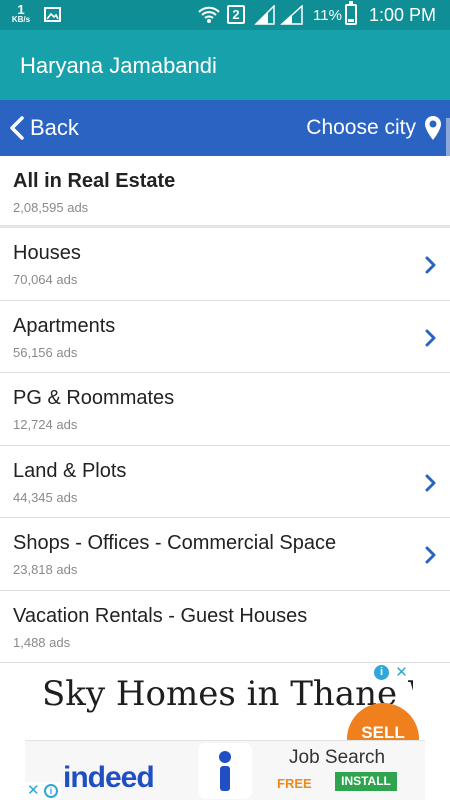 The height and width of the screenshot is (800, 450). I want to click on ad-info-icon: i, so click(381, 672).